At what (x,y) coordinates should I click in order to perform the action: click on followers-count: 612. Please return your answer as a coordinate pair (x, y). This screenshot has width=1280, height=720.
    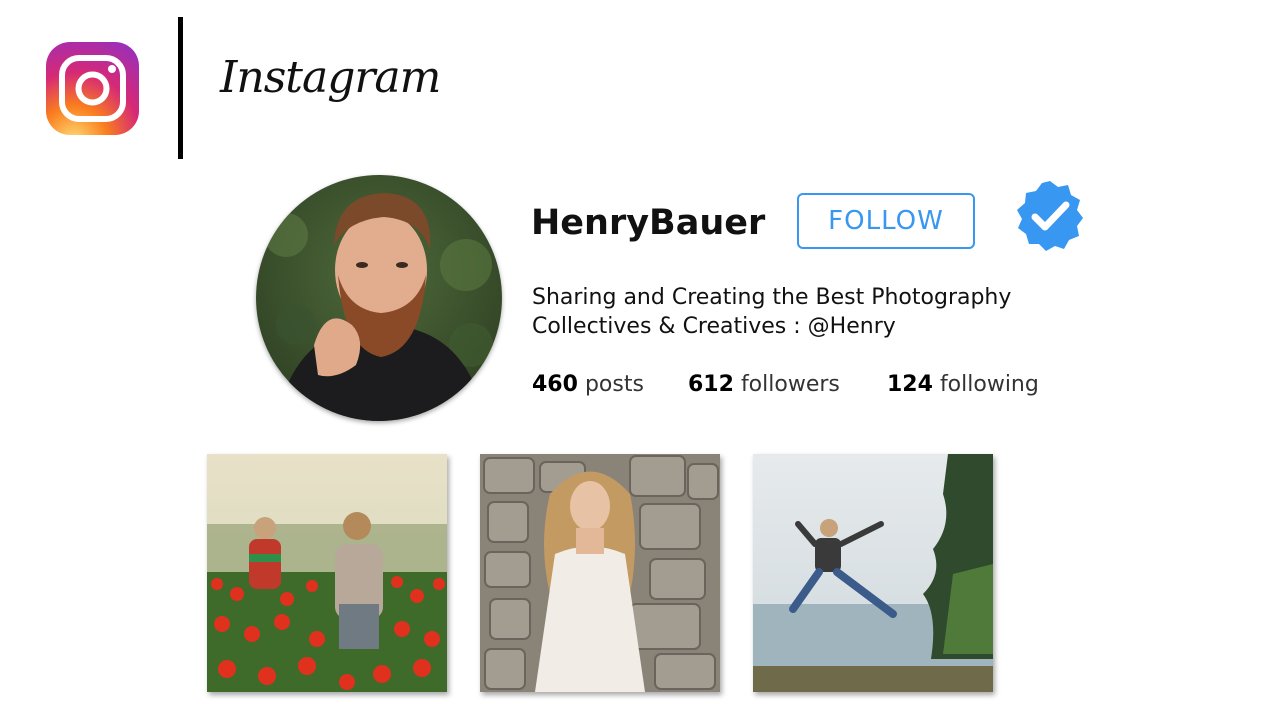
    Looking at the image, I should click on (711, 384).